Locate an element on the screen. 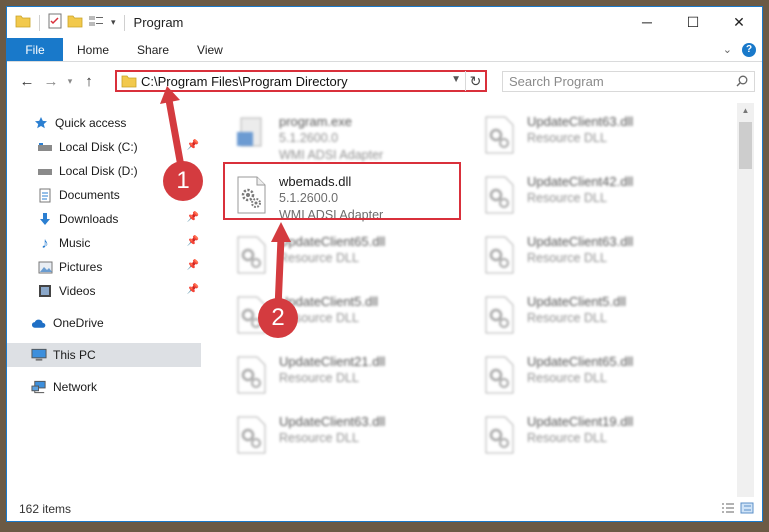 This screenshot has height=532, width=769. window-title: Program is located at coordinates (158, 22).